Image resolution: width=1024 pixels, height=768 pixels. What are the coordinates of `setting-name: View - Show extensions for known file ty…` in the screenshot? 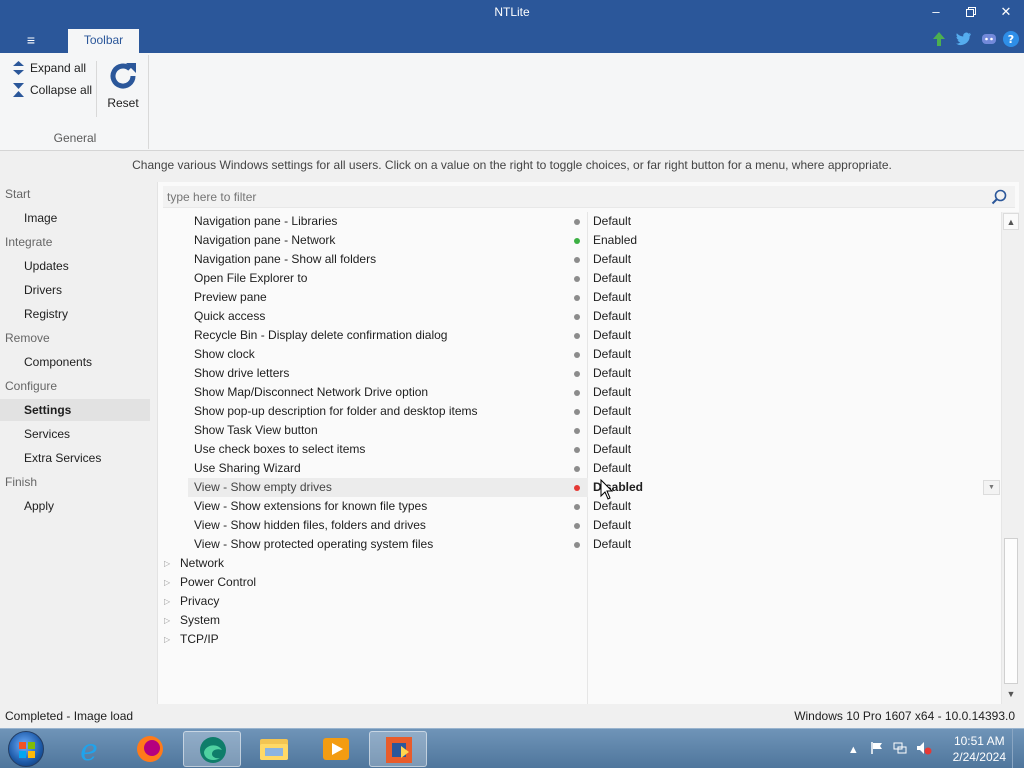 It's located at (311, 506).